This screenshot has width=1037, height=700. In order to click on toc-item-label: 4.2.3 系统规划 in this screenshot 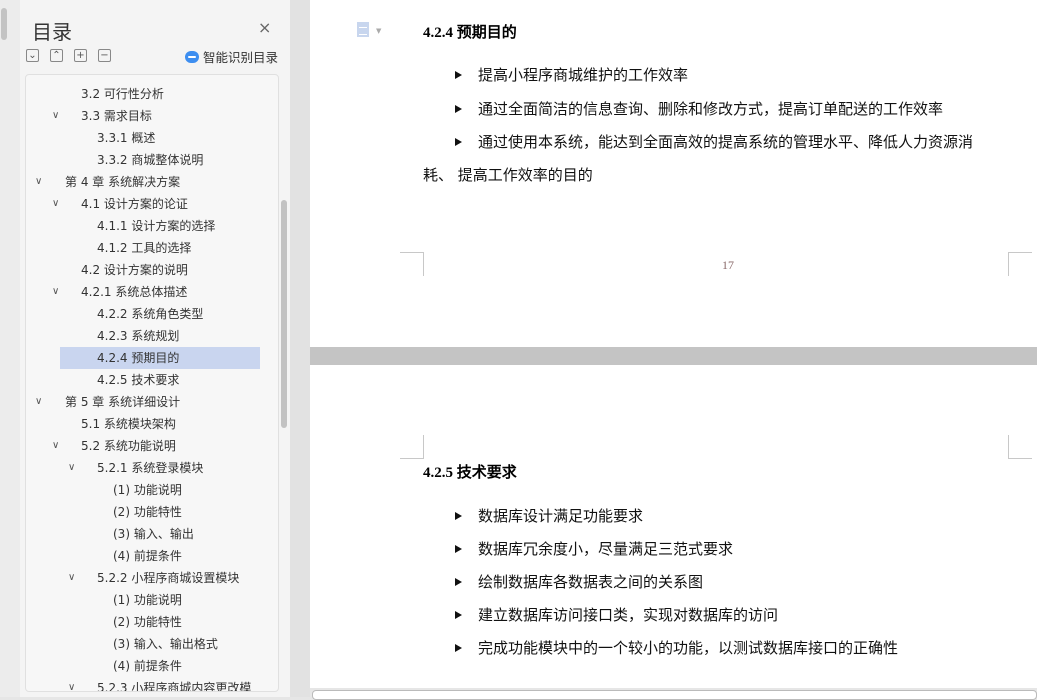, I will do `click(138, 336)`.